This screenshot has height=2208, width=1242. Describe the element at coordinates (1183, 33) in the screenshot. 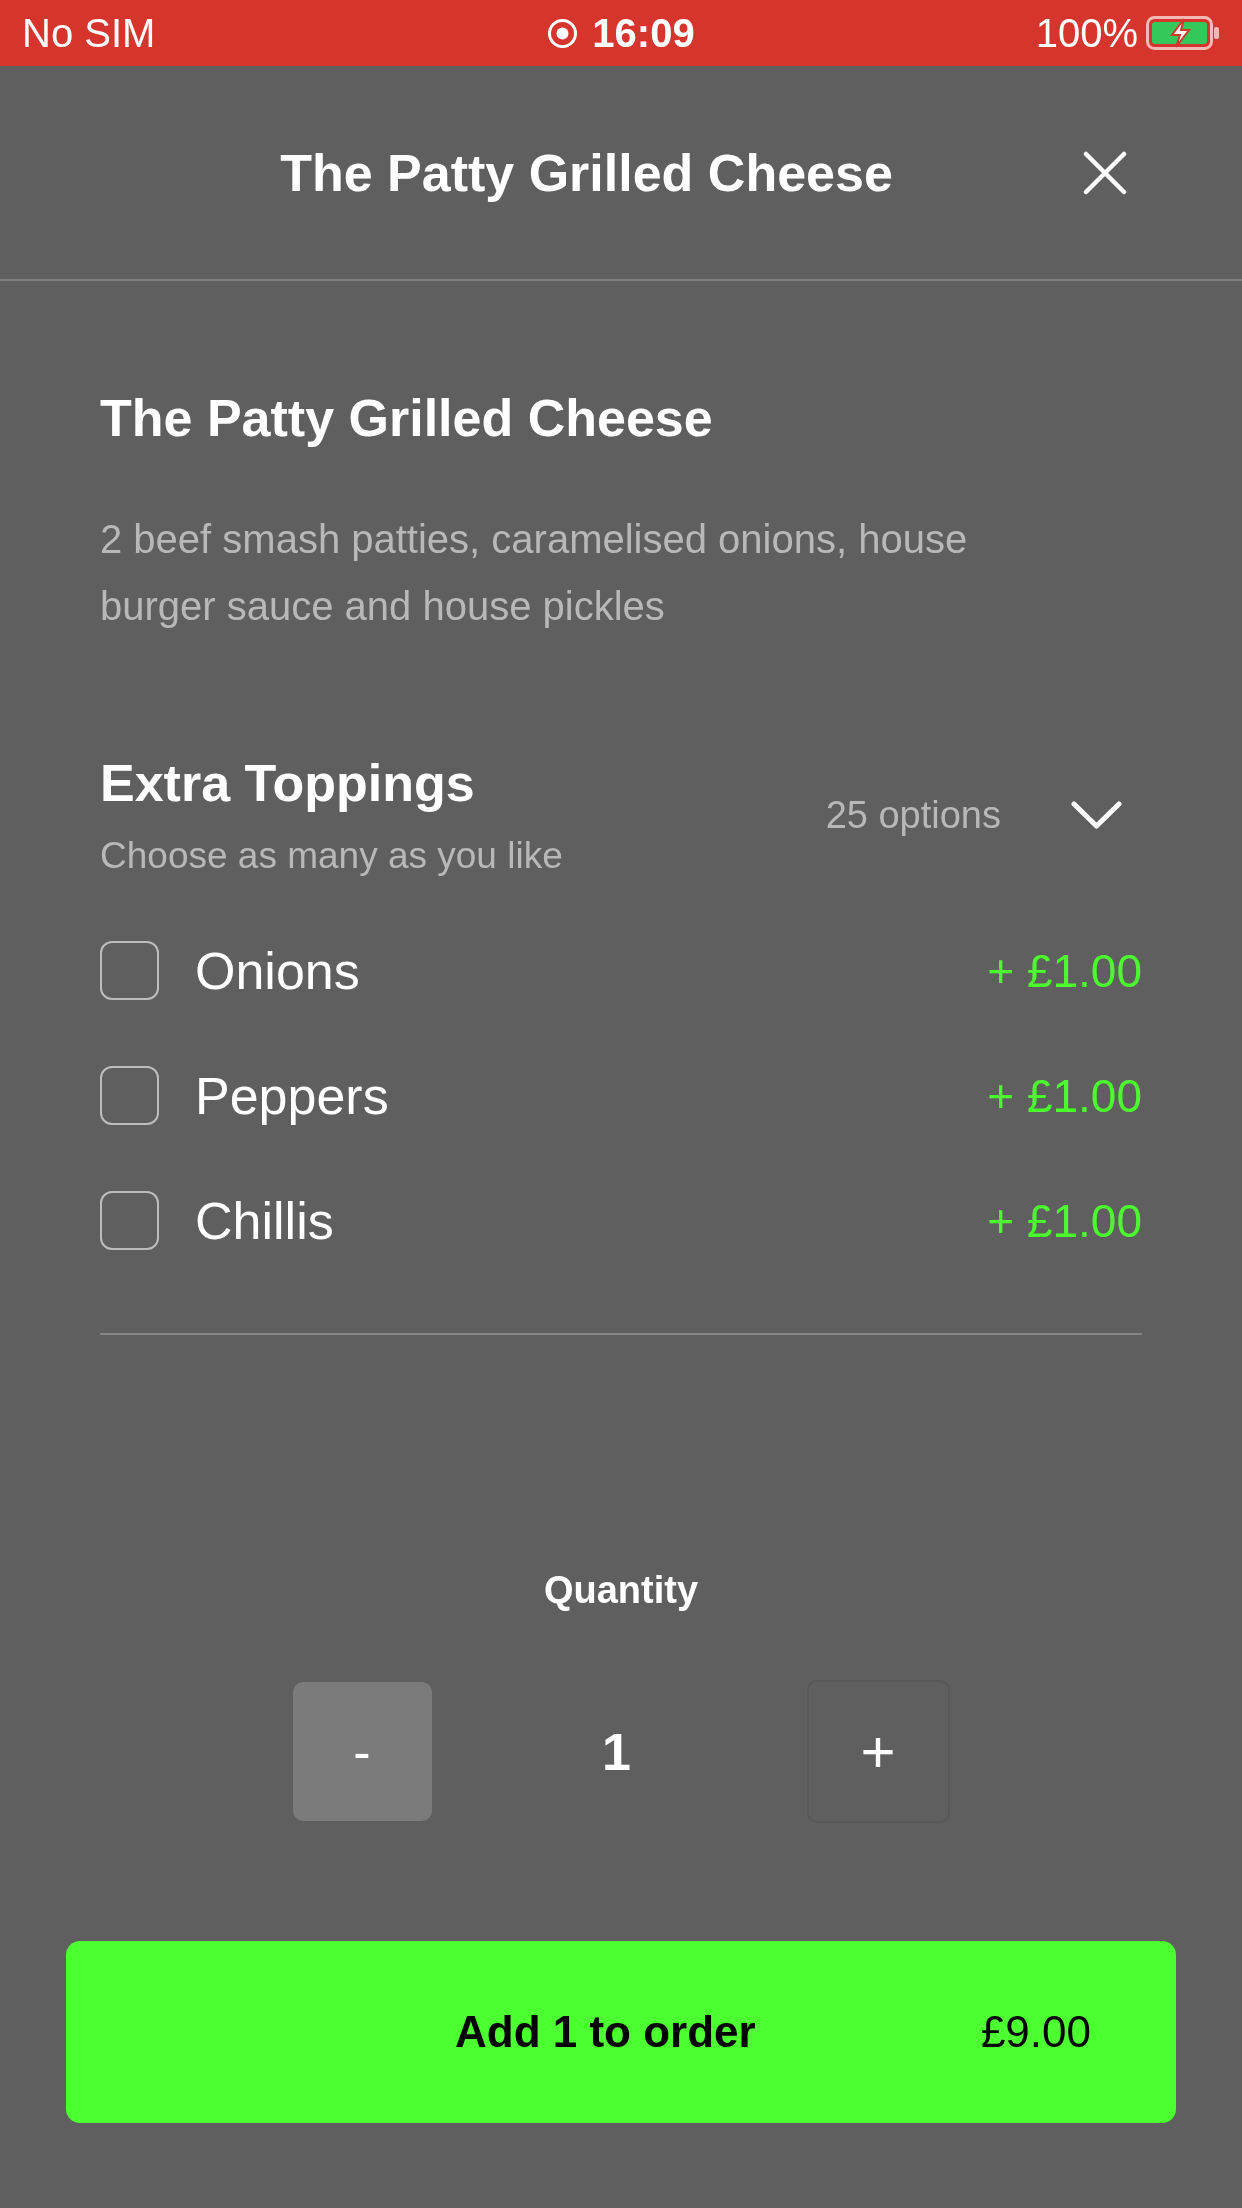

I see `battery-charging-icon` at that location.